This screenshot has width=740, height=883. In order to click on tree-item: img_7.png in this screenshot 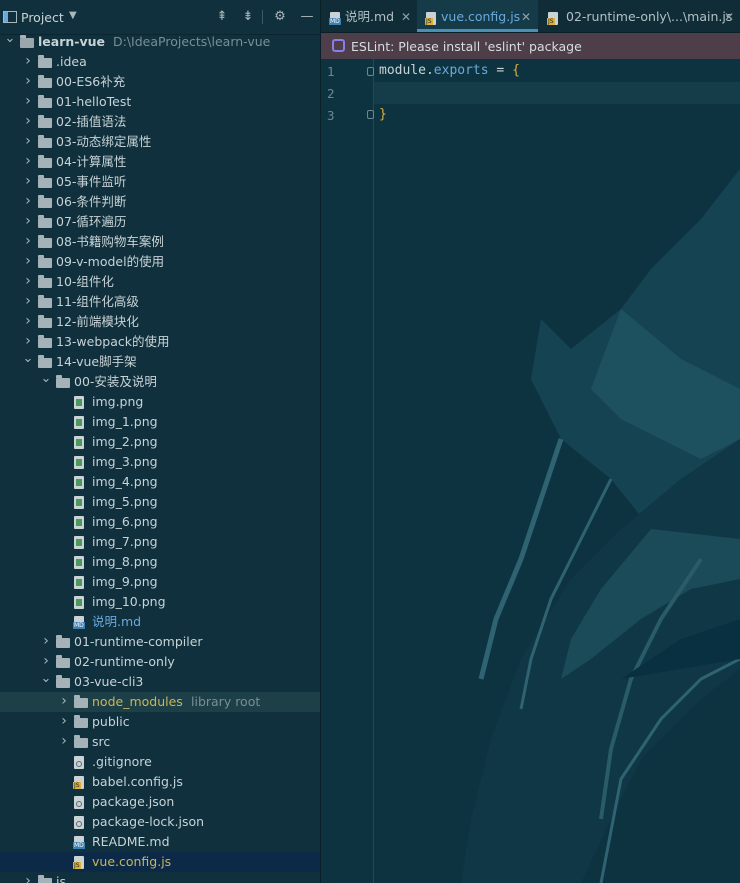, I will do `click(160, 542)`.